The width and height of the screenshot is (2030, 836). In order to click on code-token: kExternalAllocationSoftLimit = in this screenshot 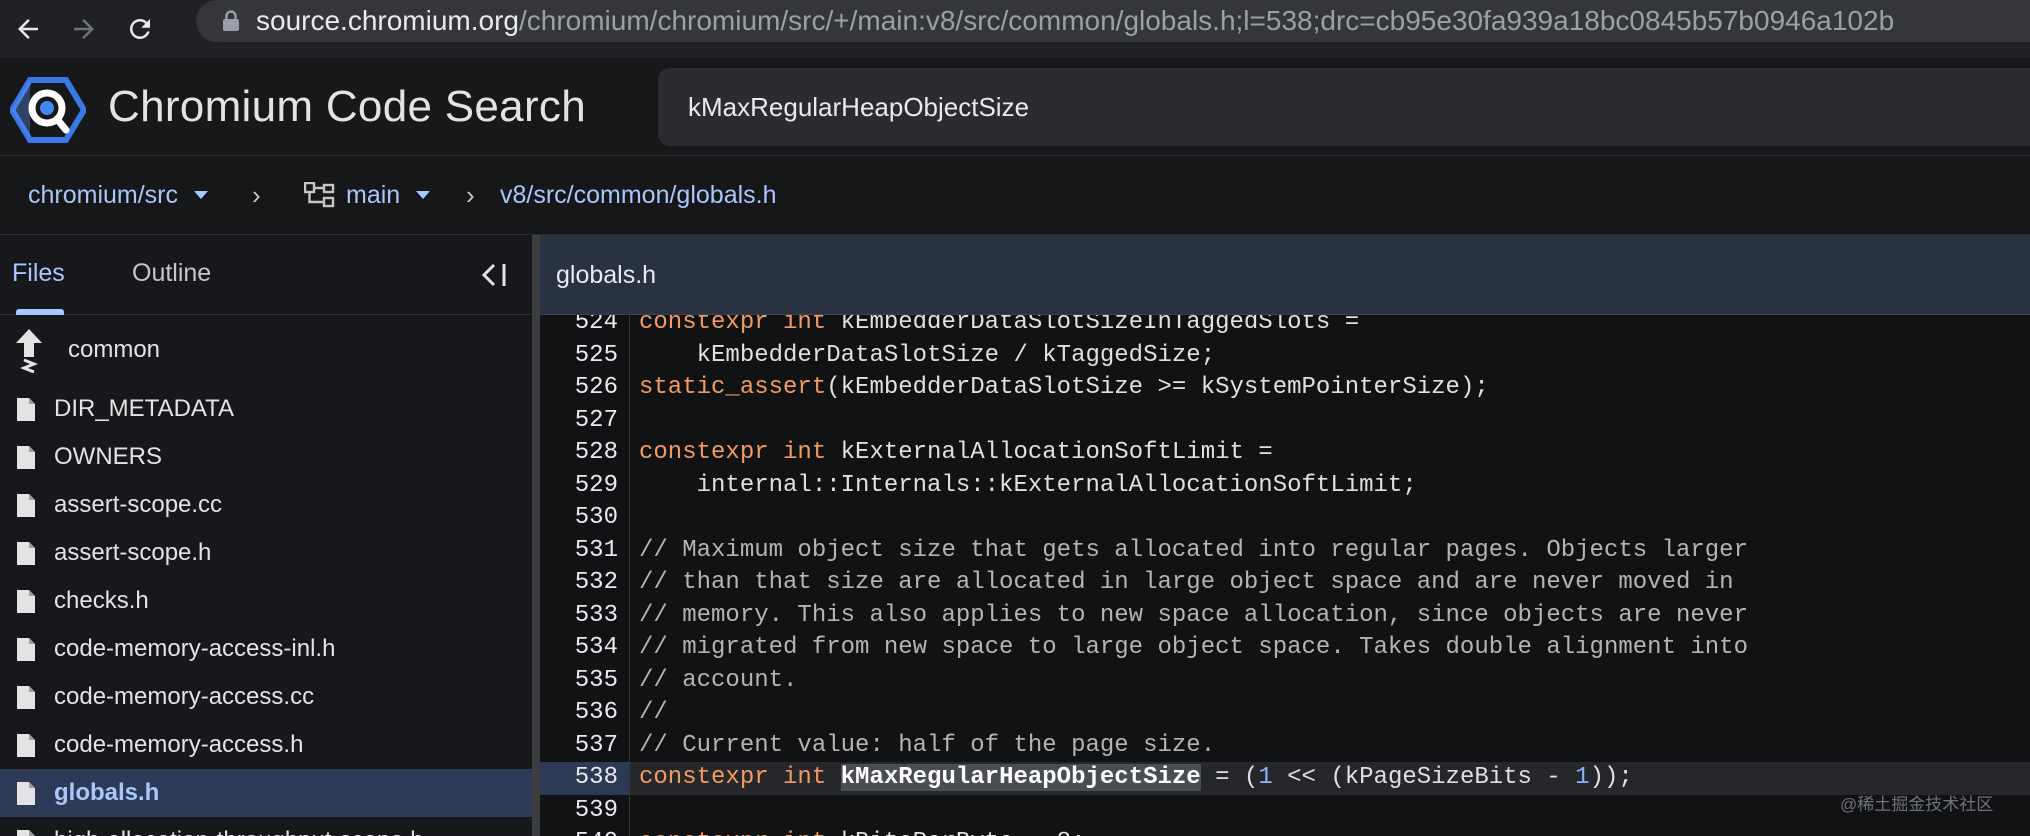, I will do `click(1056, 452)`.